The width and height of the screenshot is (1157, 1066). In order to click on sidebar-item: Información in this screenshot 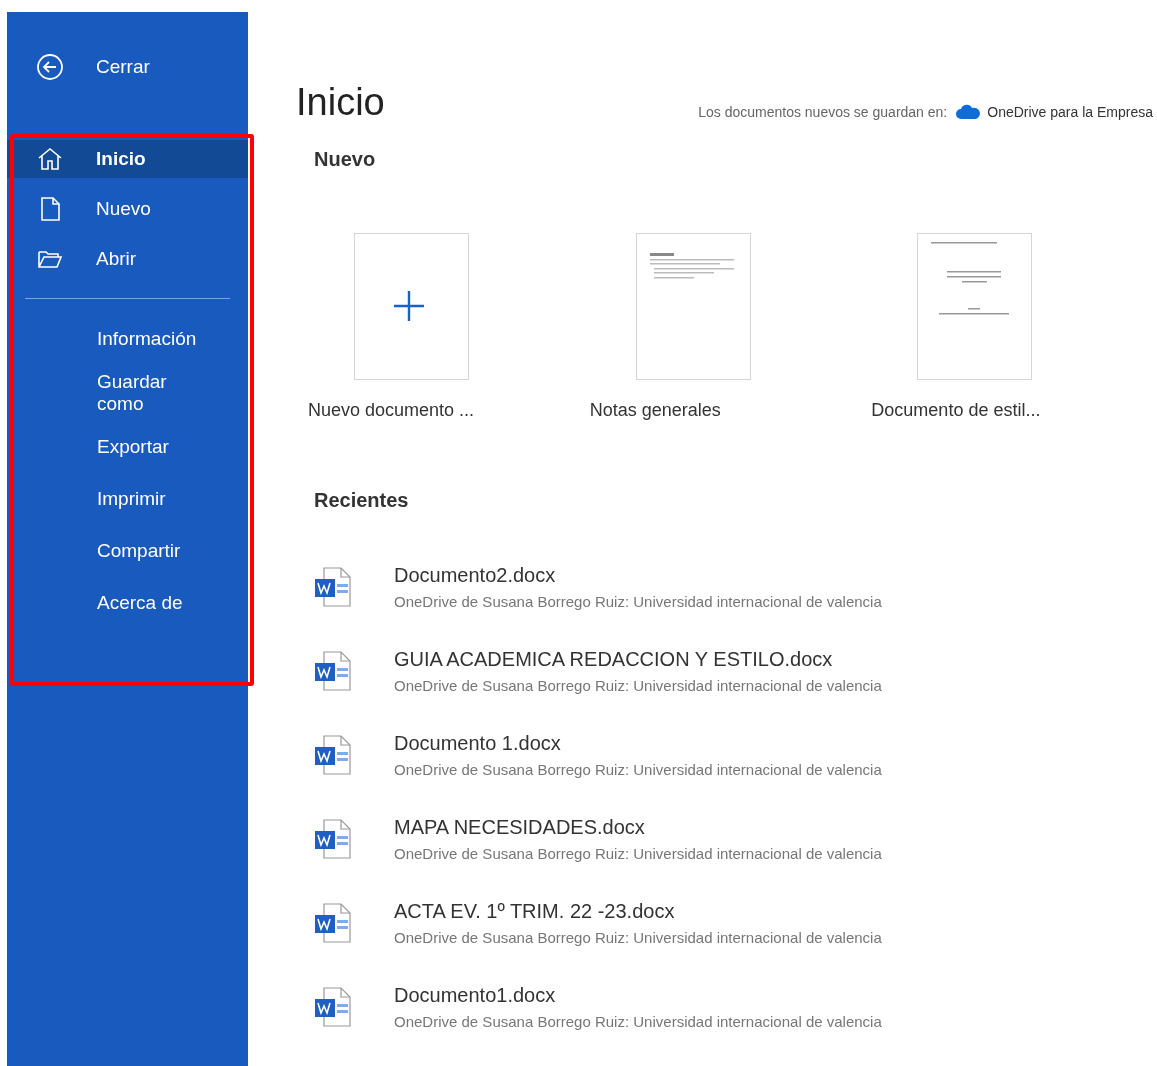, I will do `click(127, 339)`.